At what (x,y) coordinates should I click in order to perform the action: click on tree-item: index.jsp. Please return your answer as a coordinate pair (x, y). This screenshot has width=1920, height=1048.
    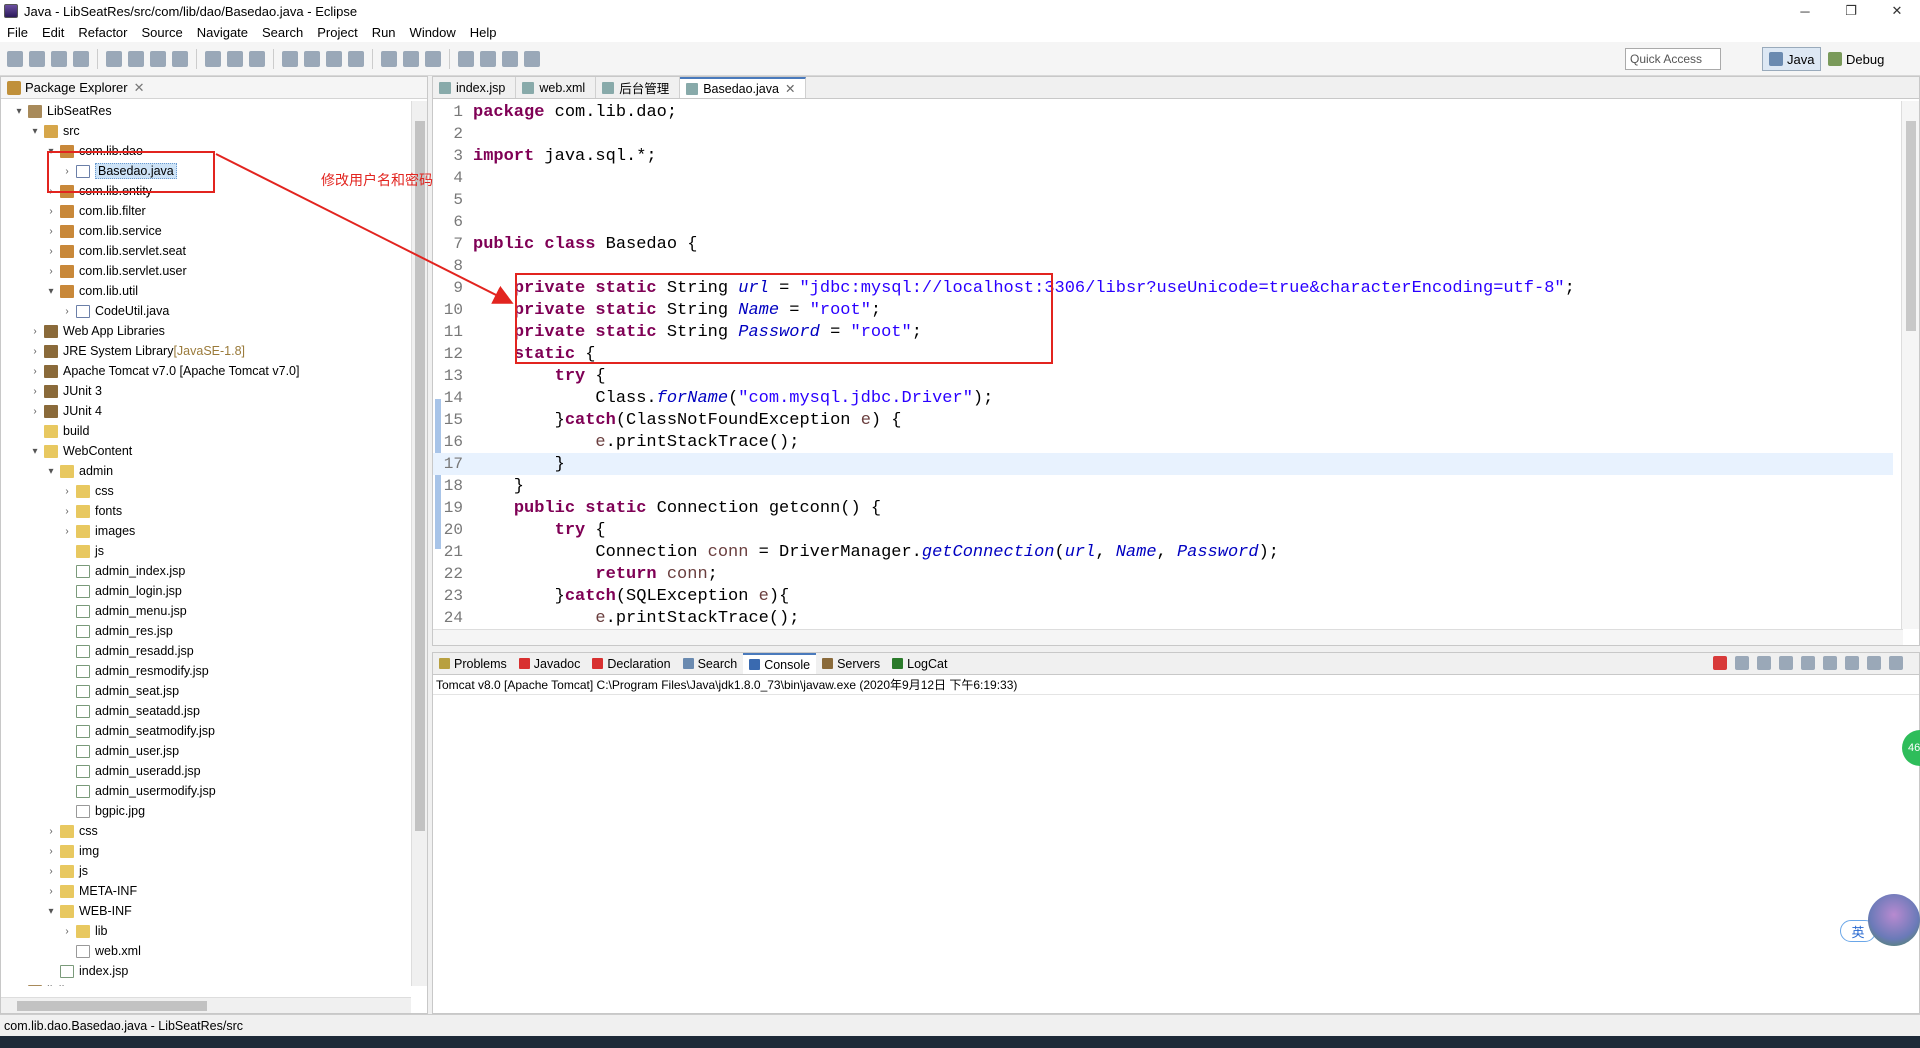
    Looking at the image, I should click on (206, 971).